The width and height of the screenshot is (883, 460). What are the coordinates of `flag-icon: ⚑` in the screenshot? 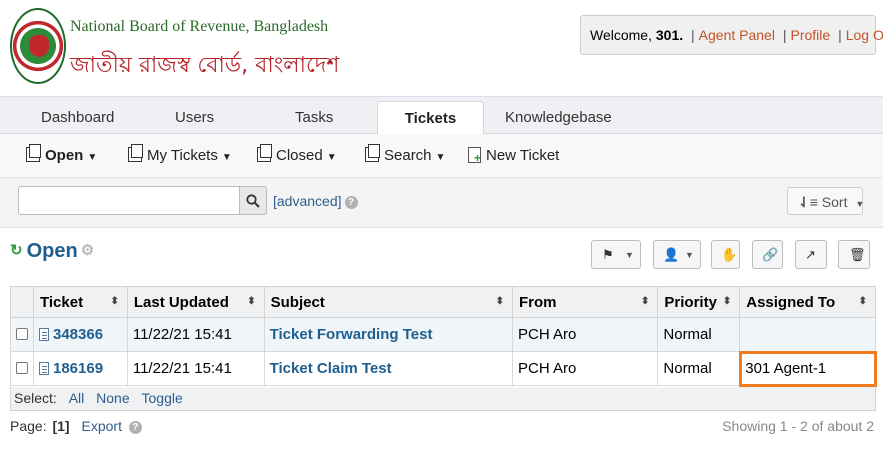 It's located at (608, 254).